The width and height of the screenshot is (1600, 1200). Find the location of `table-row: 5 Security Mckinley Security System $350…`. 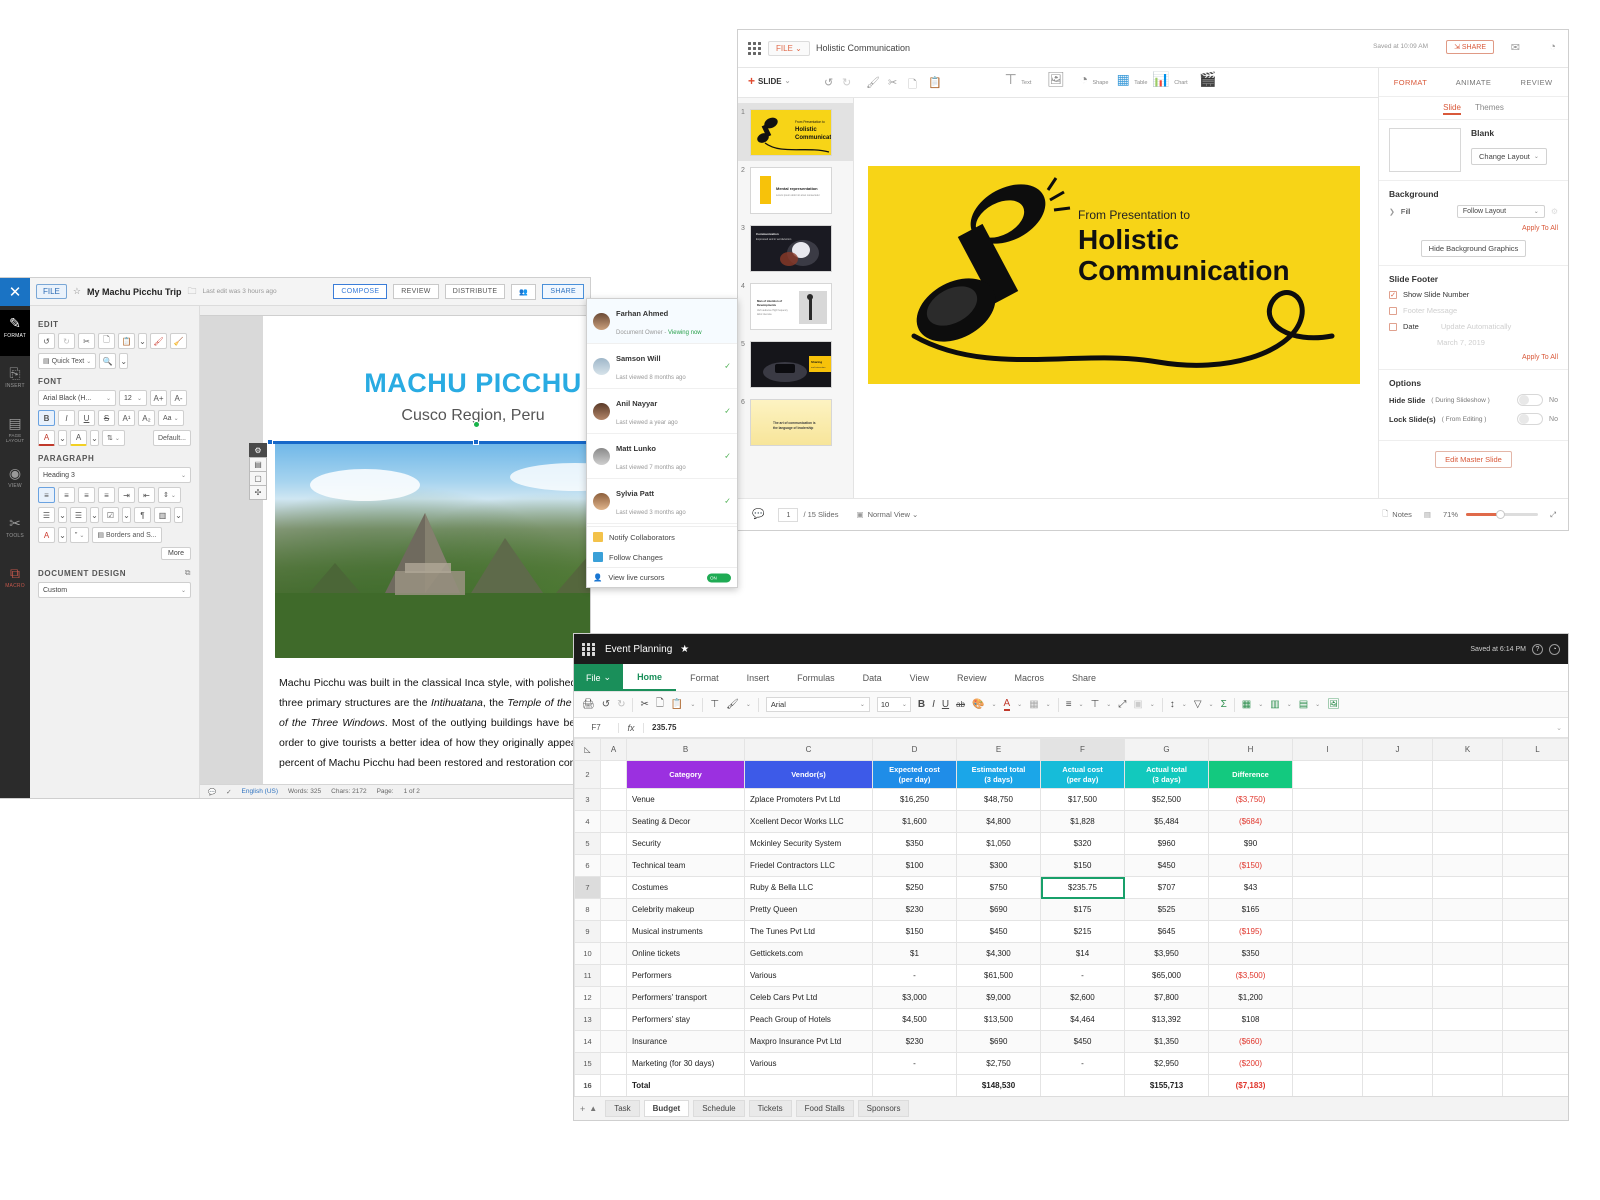

table-row: 5 Security Mckinley Security System $350… is located at coordinates (1071, 843).